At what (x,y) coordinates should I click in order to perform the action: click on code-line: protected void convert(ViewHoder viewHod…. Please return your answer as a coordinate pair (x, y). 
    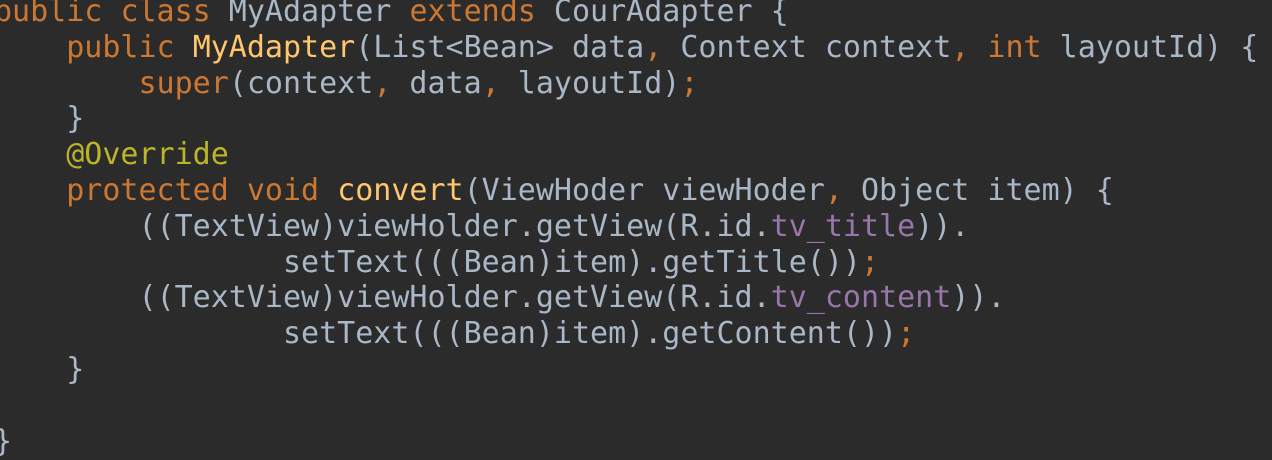
    Looking at the image, I should click on (629, 191).